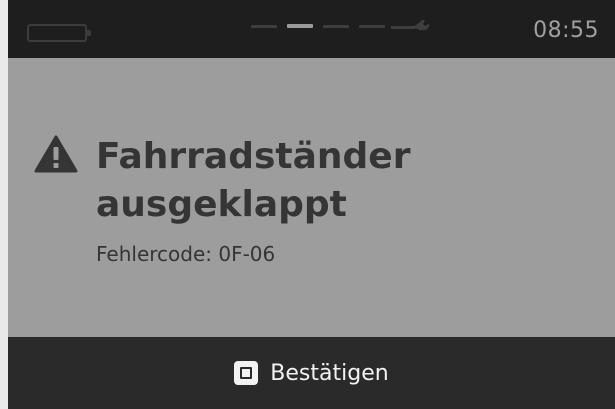  Describe the element at coordinates (566, 30) in the screenshot. I see `clock: 08:55` at that location.